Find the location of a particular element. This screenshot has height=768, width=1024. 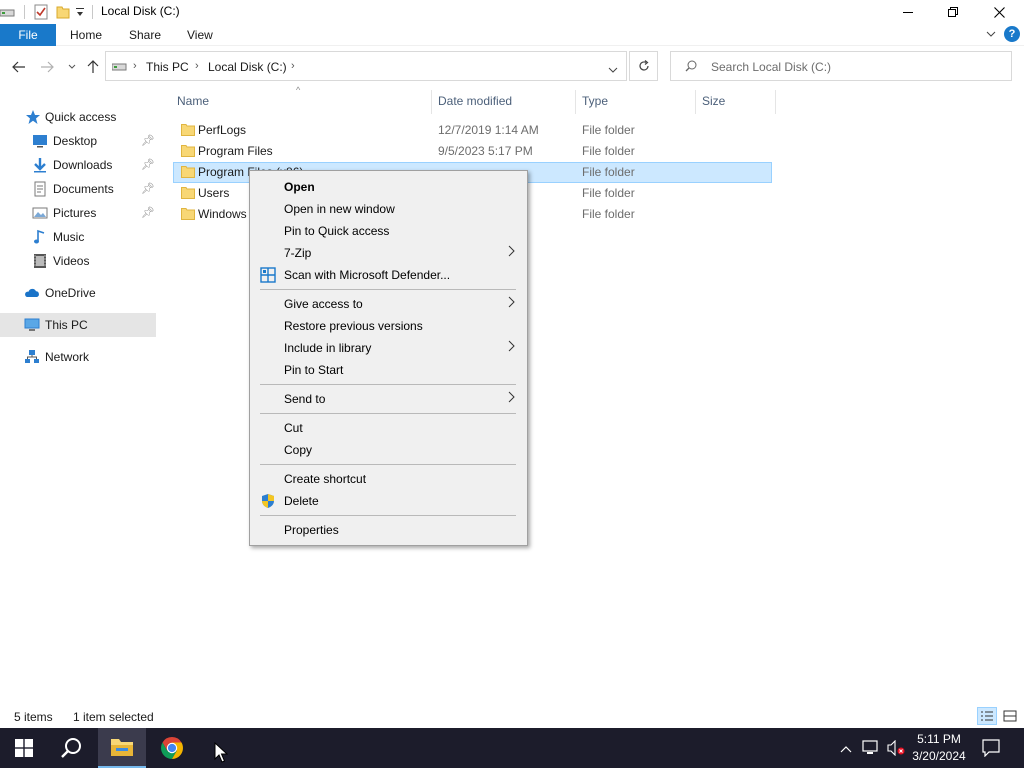

restore-button is located at coordinates (953, 12).